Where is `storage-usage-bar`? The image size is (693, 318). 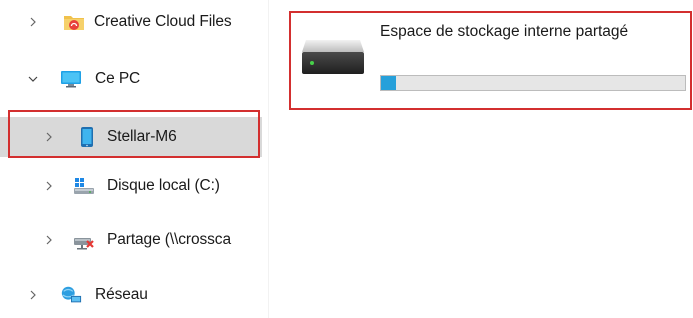
storage-usage-bar is located at coordinates (533, 83).